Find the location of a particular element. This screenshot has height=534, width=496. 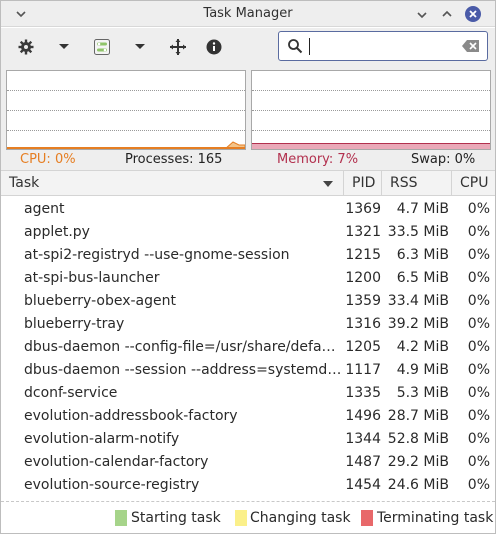

task-pid: 1205 is located at coordinates (363, 347).